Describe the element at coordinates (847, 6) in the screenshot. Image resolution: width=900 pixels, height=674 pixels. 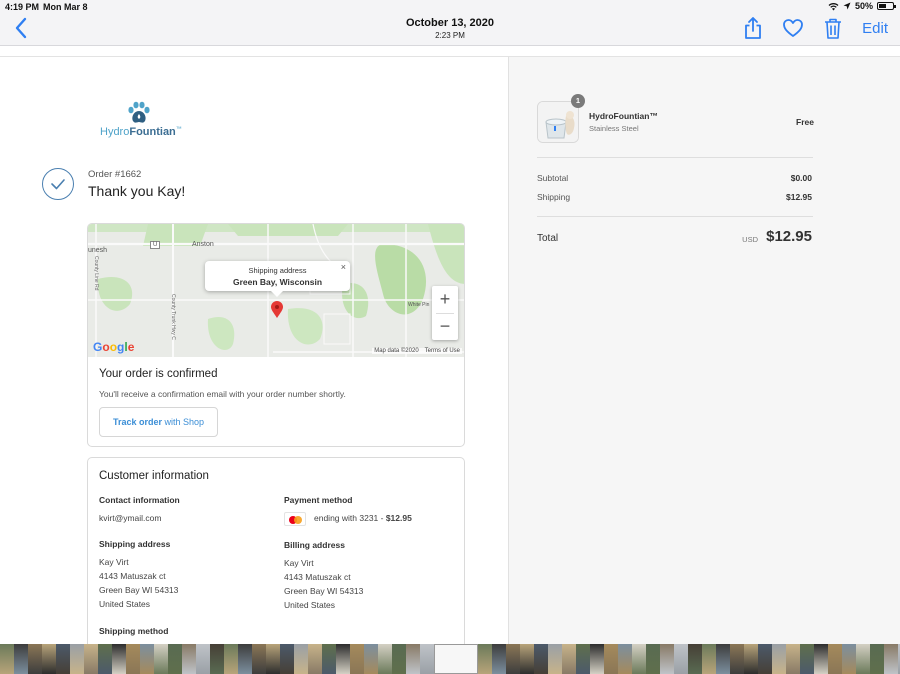
I see `location-icon` at that location.